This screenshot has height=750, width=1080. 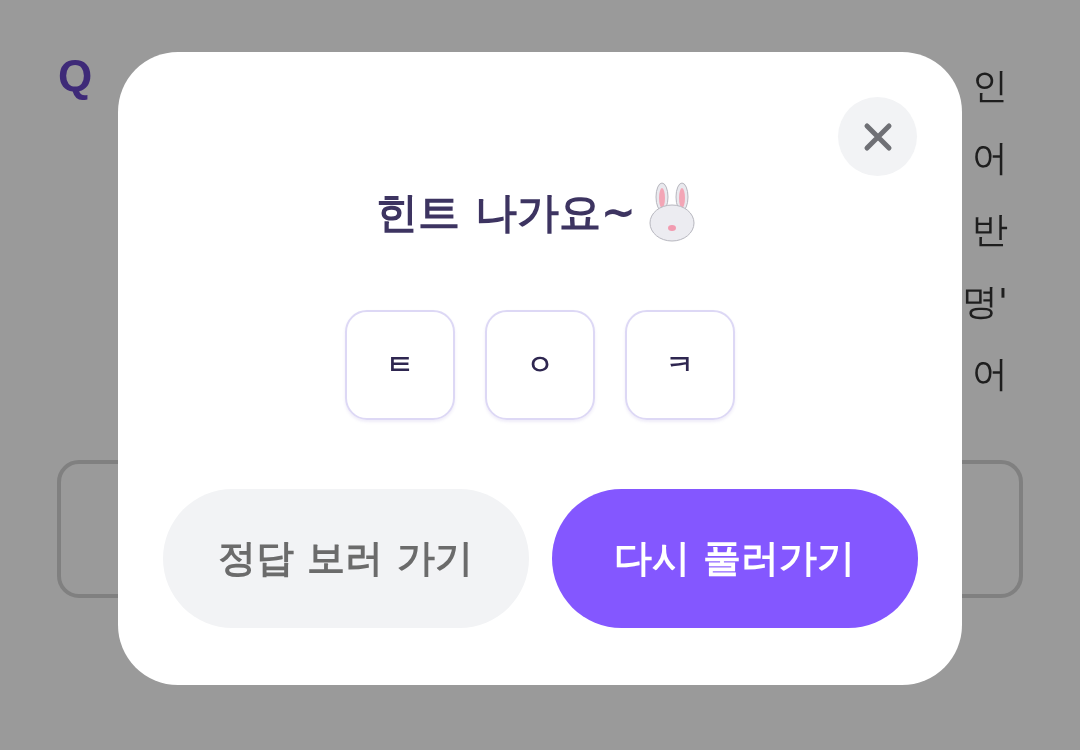 I want to click on show-answer-button: 정답 보러 가기, so click(x=345, y=558).